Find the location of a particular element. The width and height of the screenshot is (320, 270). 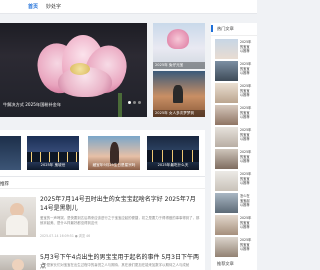

article-title: 2025年7月14号丑时出生的女宝宝起啥名字好 2025年7月14号是黑剔儿 is located at coordinates (120, 204).